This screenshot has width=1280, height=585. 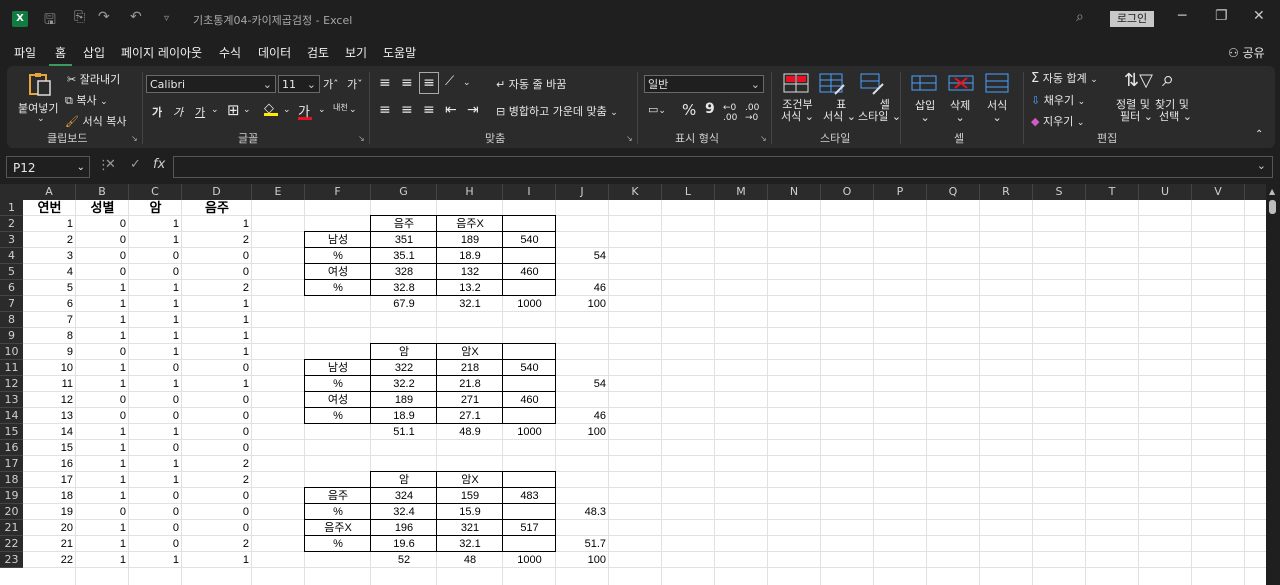 I want to click on cell-G14: 18.9, so click(x=404, y=416).